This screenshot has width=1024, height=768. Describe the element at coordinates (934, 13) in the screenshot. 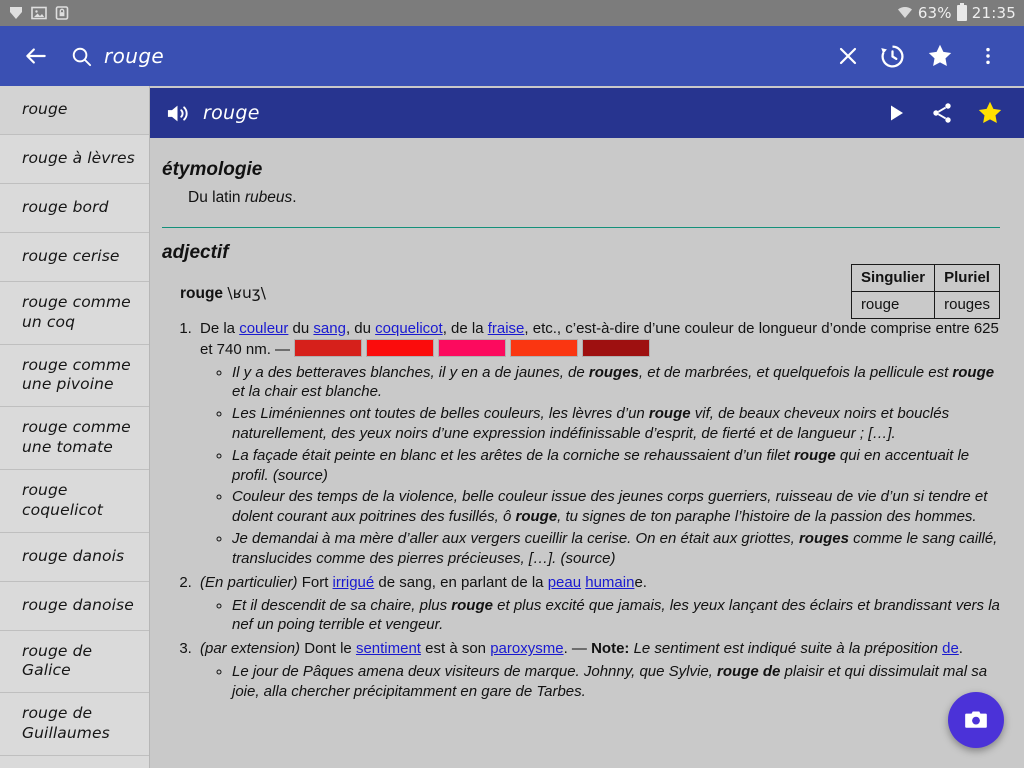

I see `battery-percent-label: 63%` at that location.